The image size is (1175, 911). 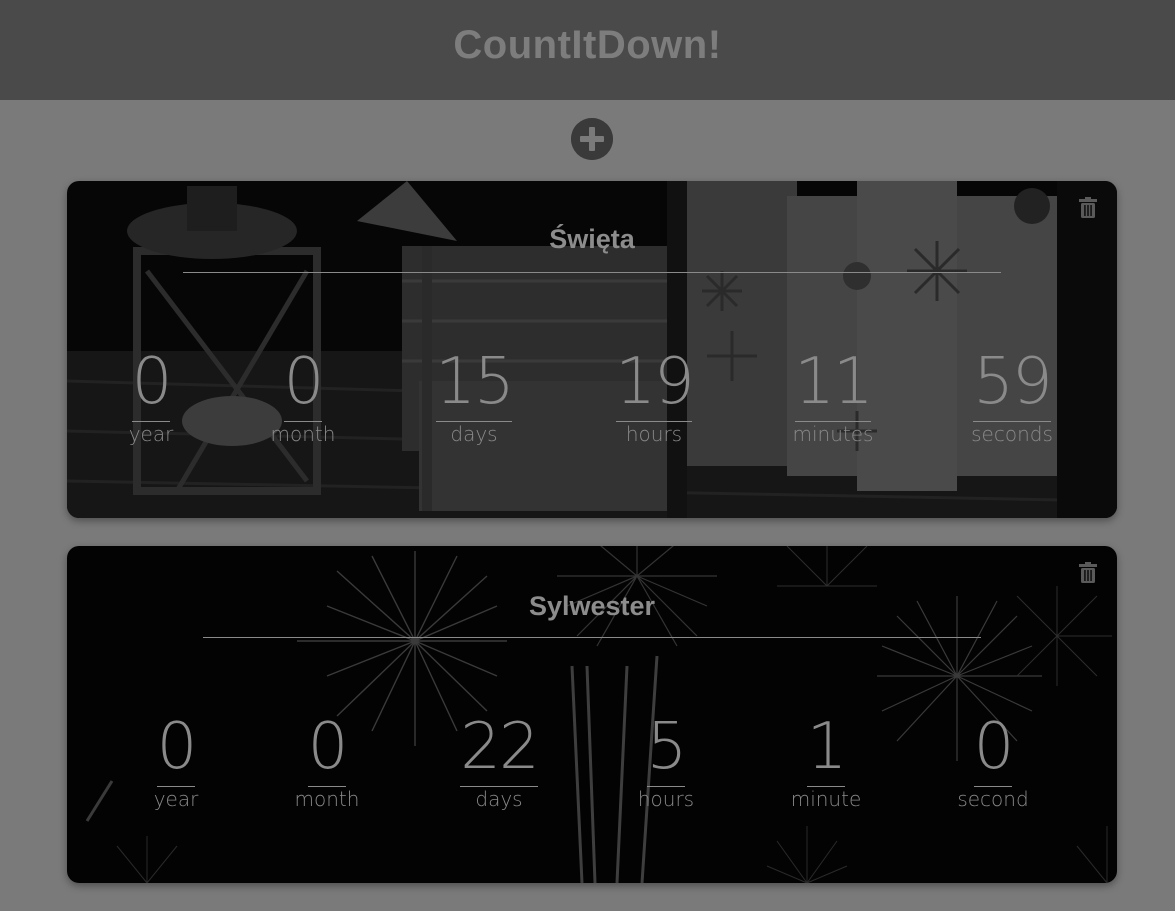 I want to click on countdown-unit-days: 15 days, so click(x=474, y=397).